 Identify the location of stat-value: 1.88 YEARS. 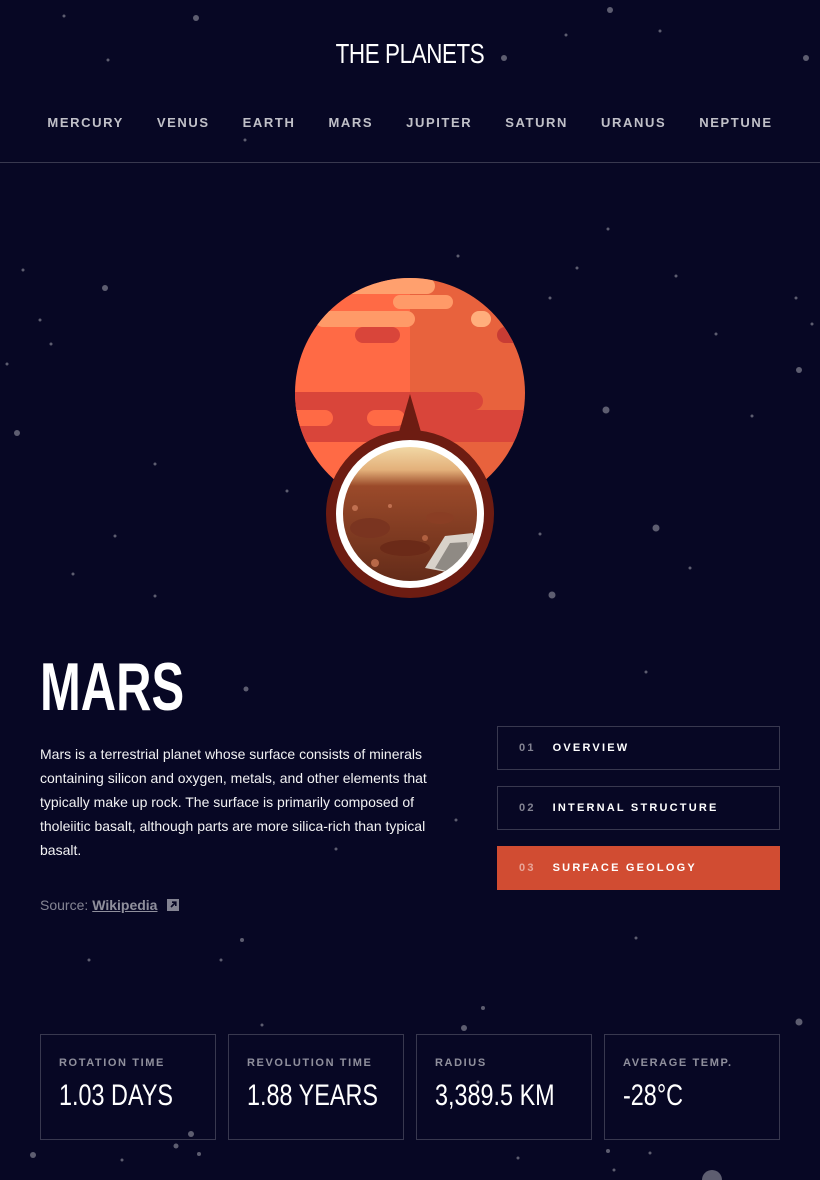
(312, 1095).